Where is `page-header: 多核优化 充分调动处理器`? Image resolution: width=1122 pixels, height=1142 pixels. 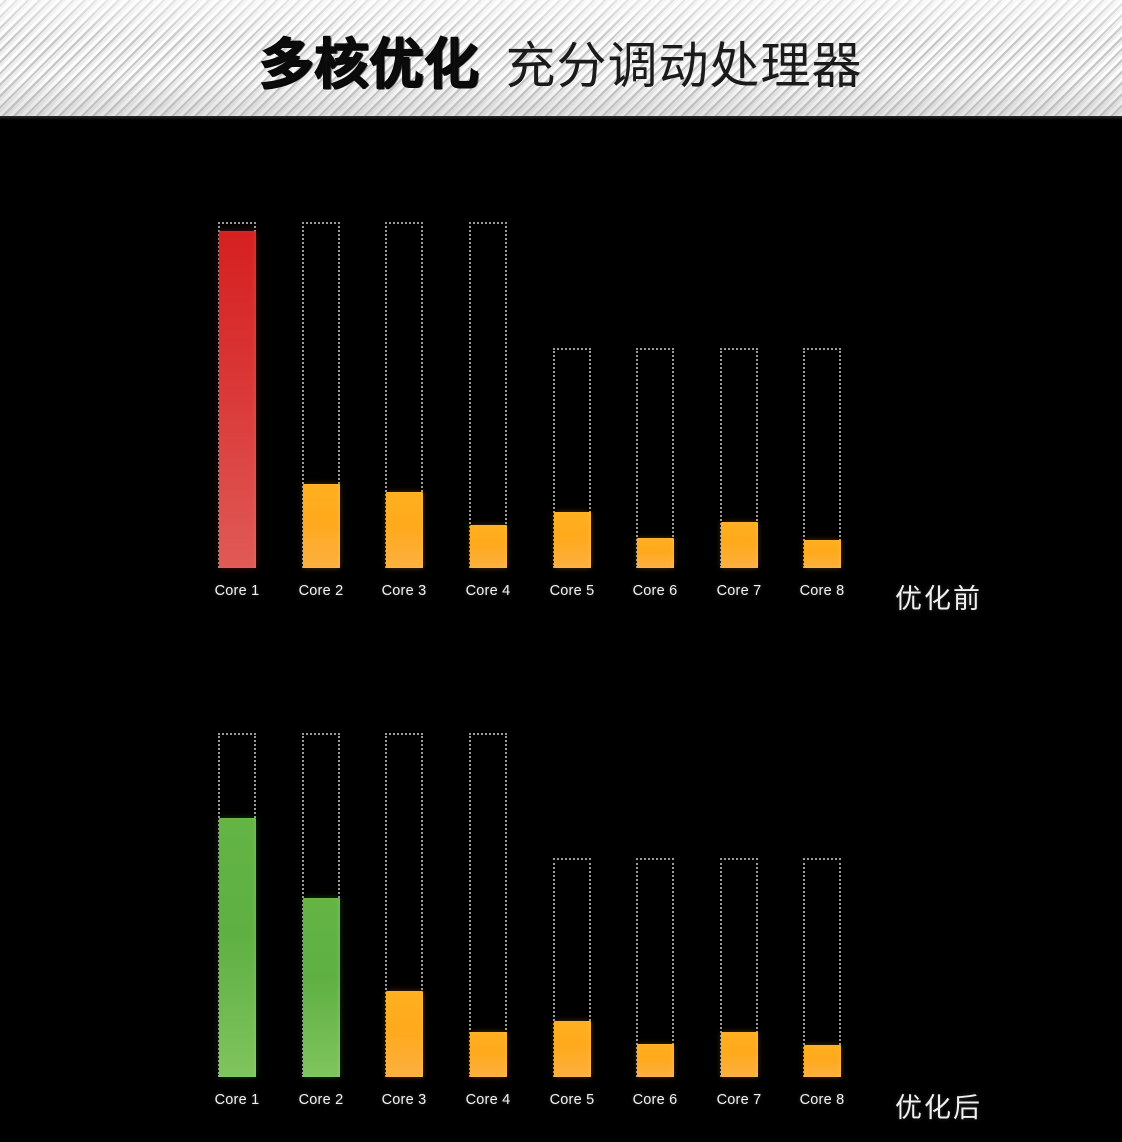
page-header: 多核优化 充分调动处理器 is located at coordinates (561, 59).